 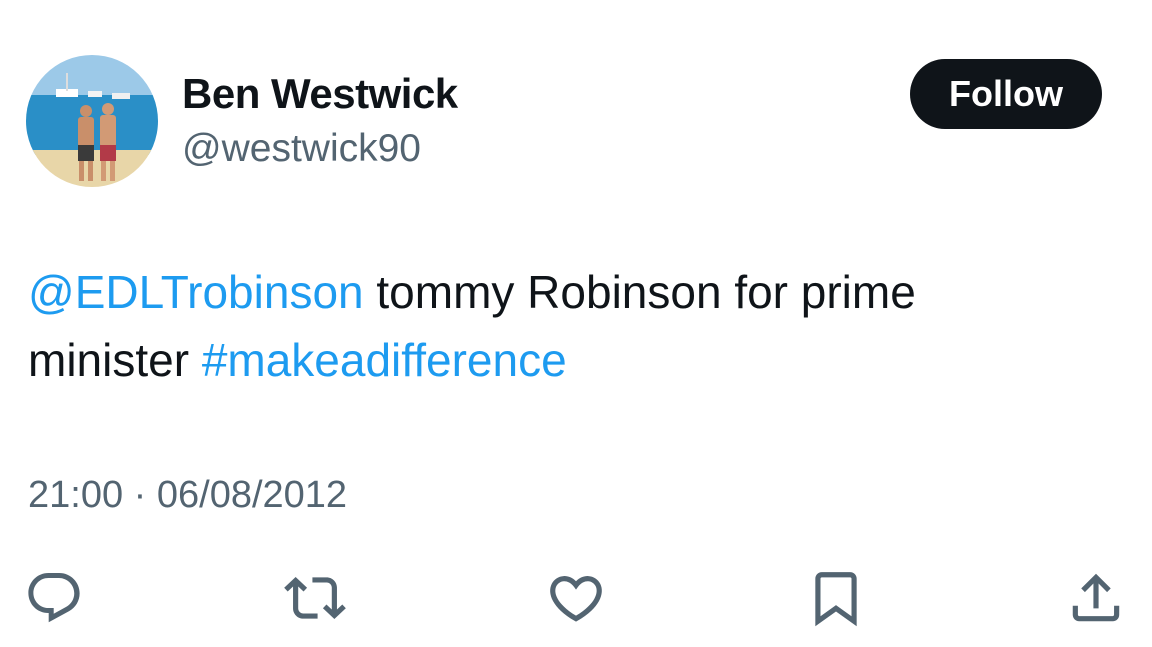 What do you see at coordinates (301, 149) in the screenshot?
I see `user-handle: @westwick90` at bounding box center [301, 149].